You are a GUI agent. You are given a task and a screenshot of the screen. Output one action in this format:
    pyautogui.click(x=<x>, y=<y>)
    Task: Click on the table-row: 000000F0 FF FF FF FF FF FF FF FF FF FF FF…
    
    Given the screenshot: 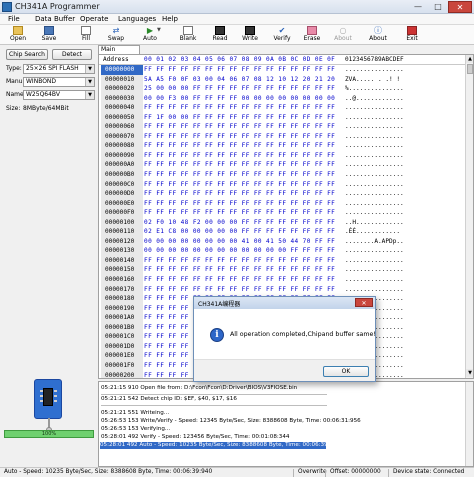 What is the action you would take?
    pyautogui.click(x=282, y=213)
    